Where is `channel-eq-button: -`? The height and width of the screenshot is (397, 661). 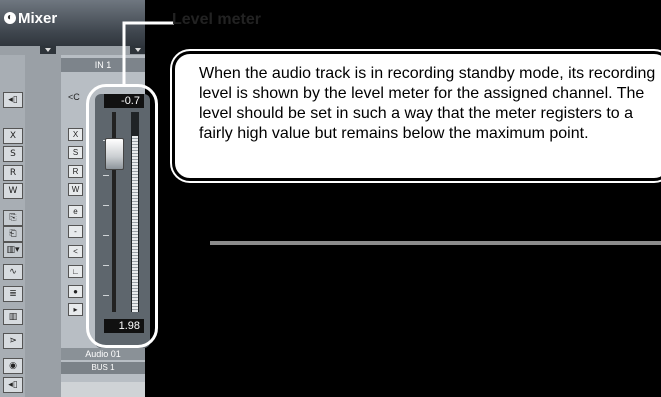 channel-eq-button: - is located at coordinates (75, 231).